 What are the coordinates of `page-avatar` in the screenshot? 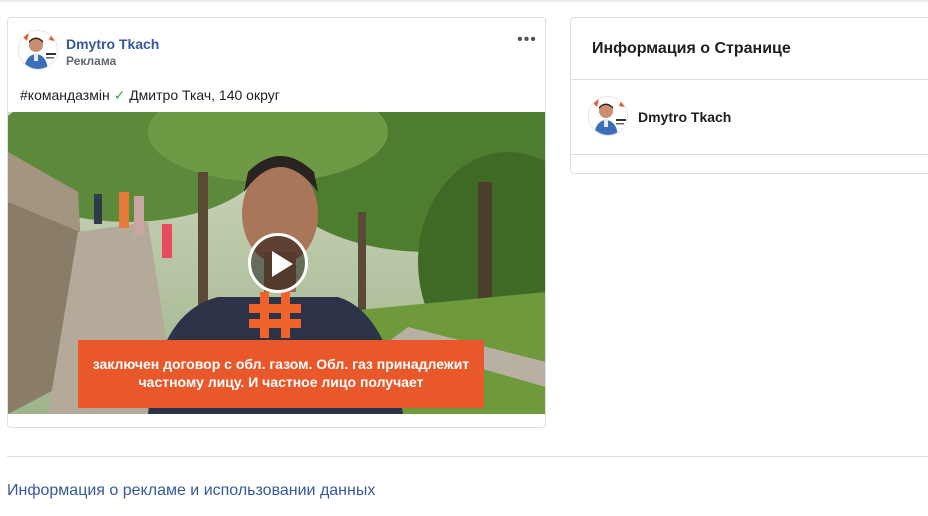 It's located at (608, 116).